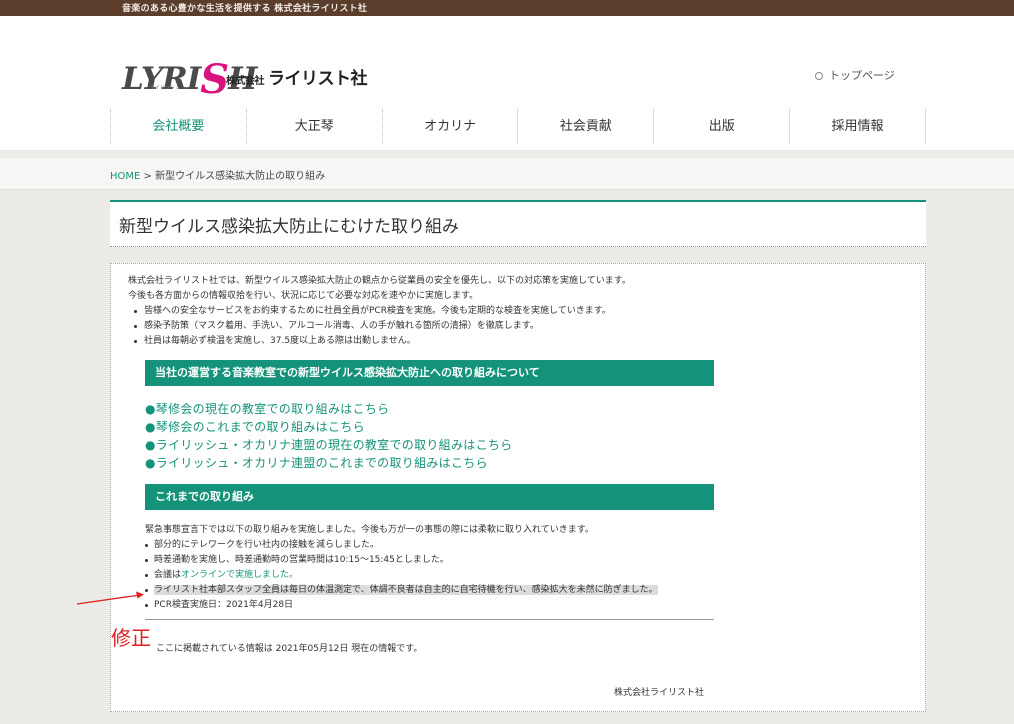 This screenshot has height=724, width=1014. I want to click on logo-subtext: ライリッシュ, so click(165, 88).